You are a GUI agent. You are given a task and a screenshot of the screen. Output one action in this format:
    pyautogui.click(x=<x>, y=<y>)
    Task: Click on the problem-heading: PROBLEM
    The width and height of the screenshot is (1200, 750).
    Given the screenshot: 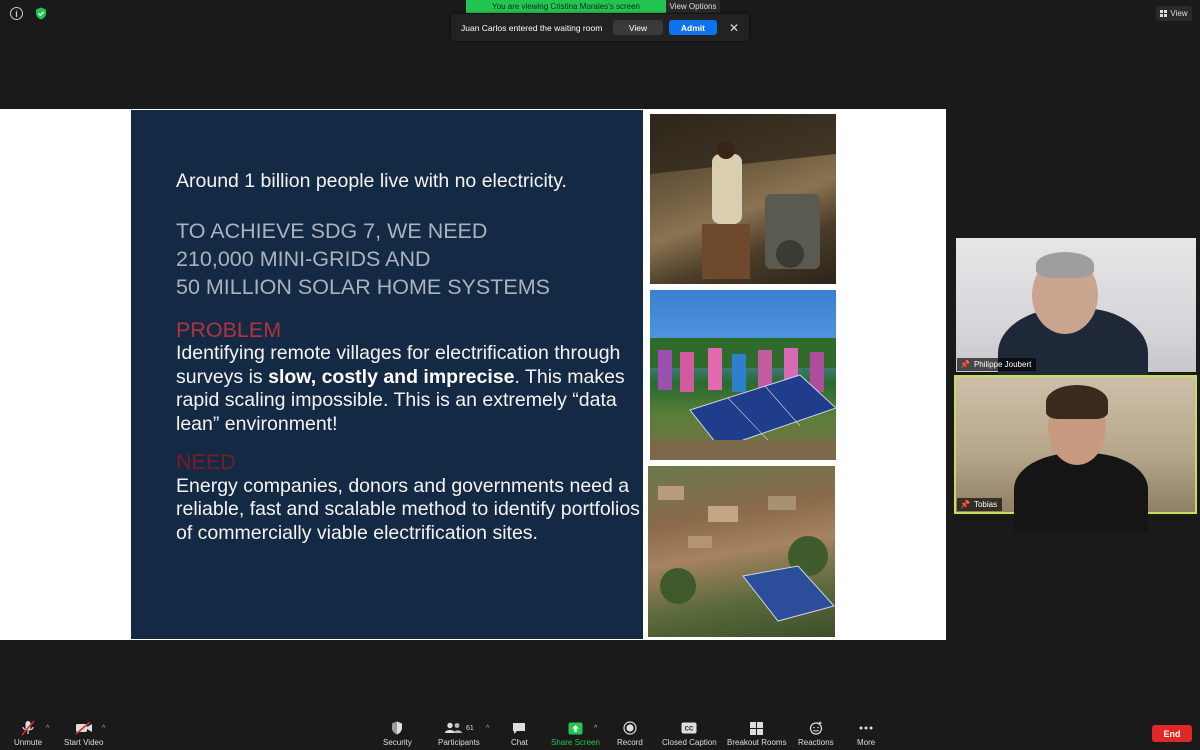 What is the action you would take?
    pyautogui.click(x=229, y=329)
    